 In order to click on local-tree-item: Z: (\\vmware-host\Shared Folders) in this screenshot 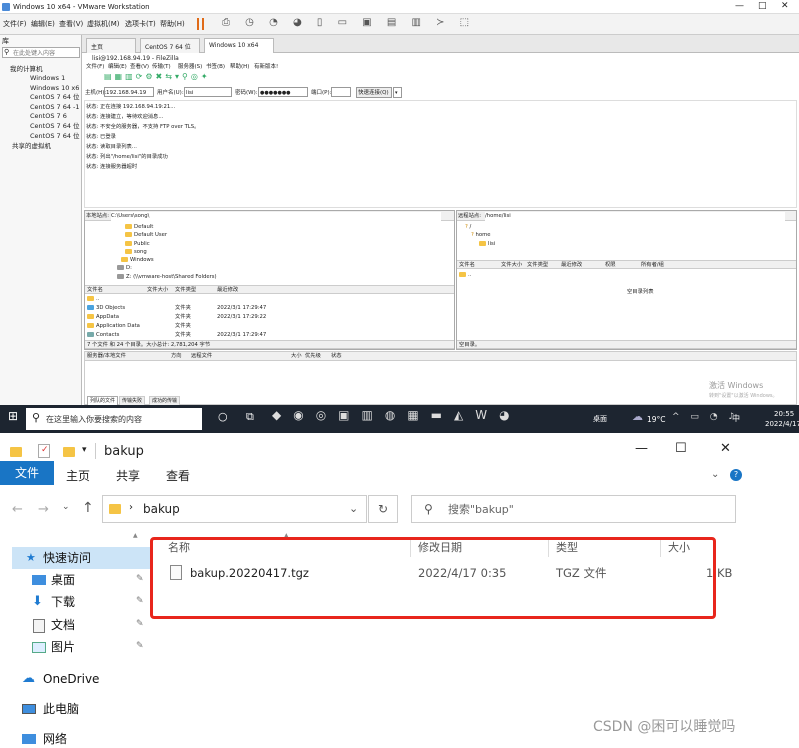, I will do `click(167, 277)`.